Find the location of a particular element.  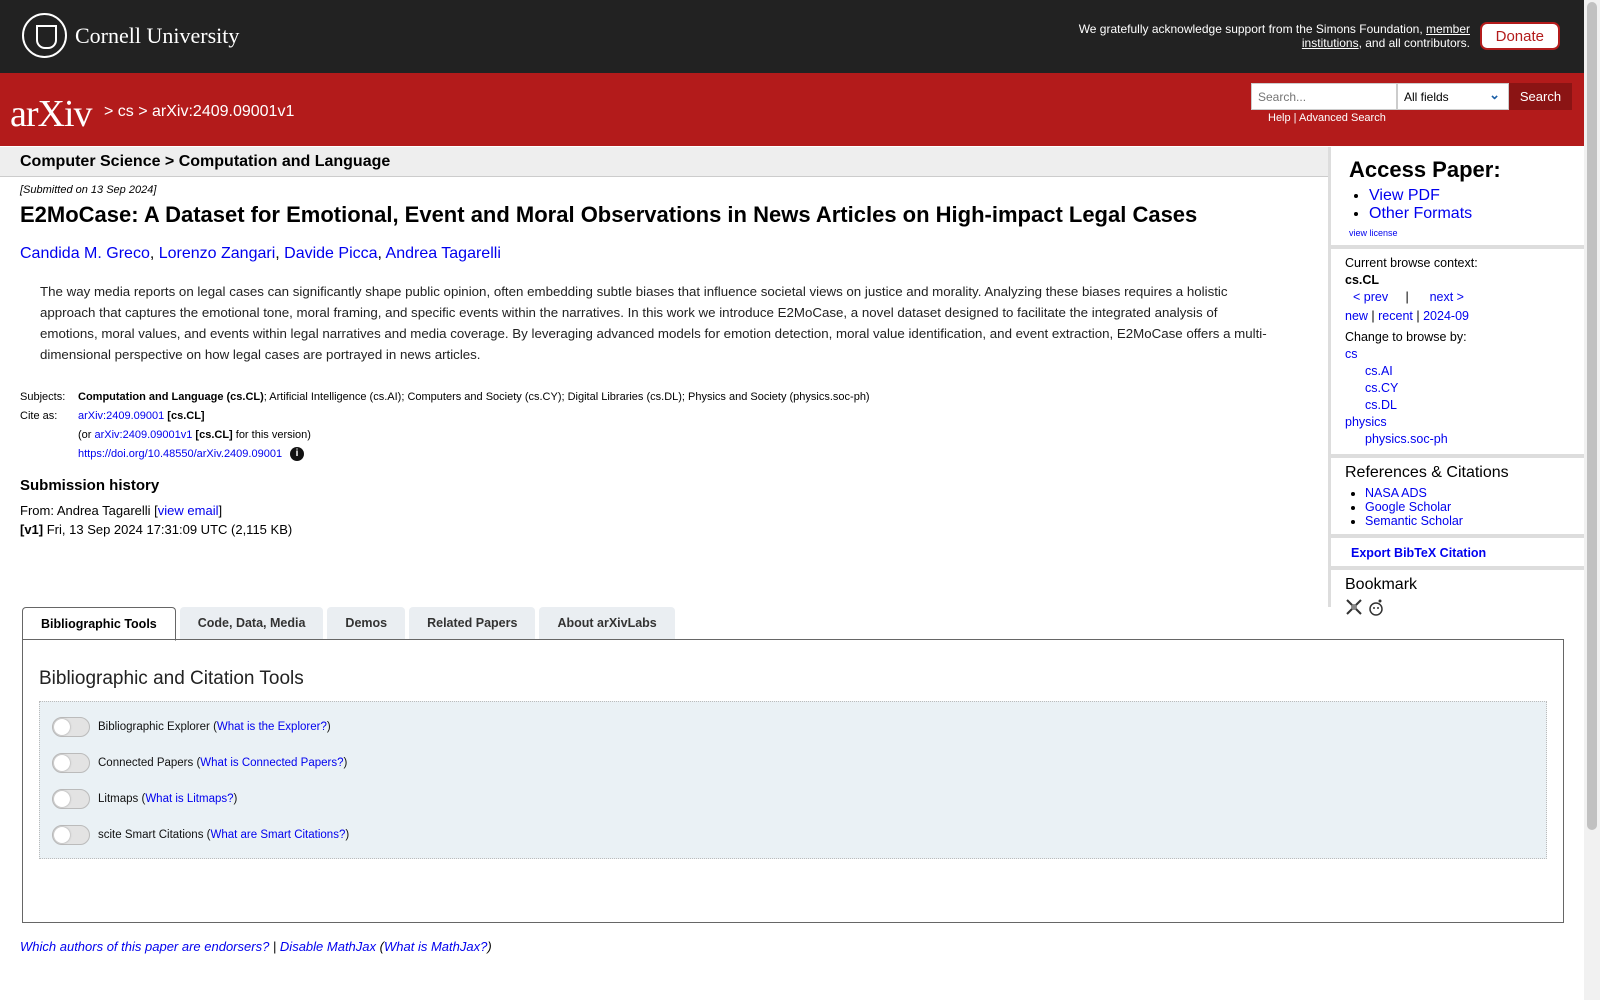

semantic-scholar-link: Semantic Scholar is located at coordinates (1414, 521).